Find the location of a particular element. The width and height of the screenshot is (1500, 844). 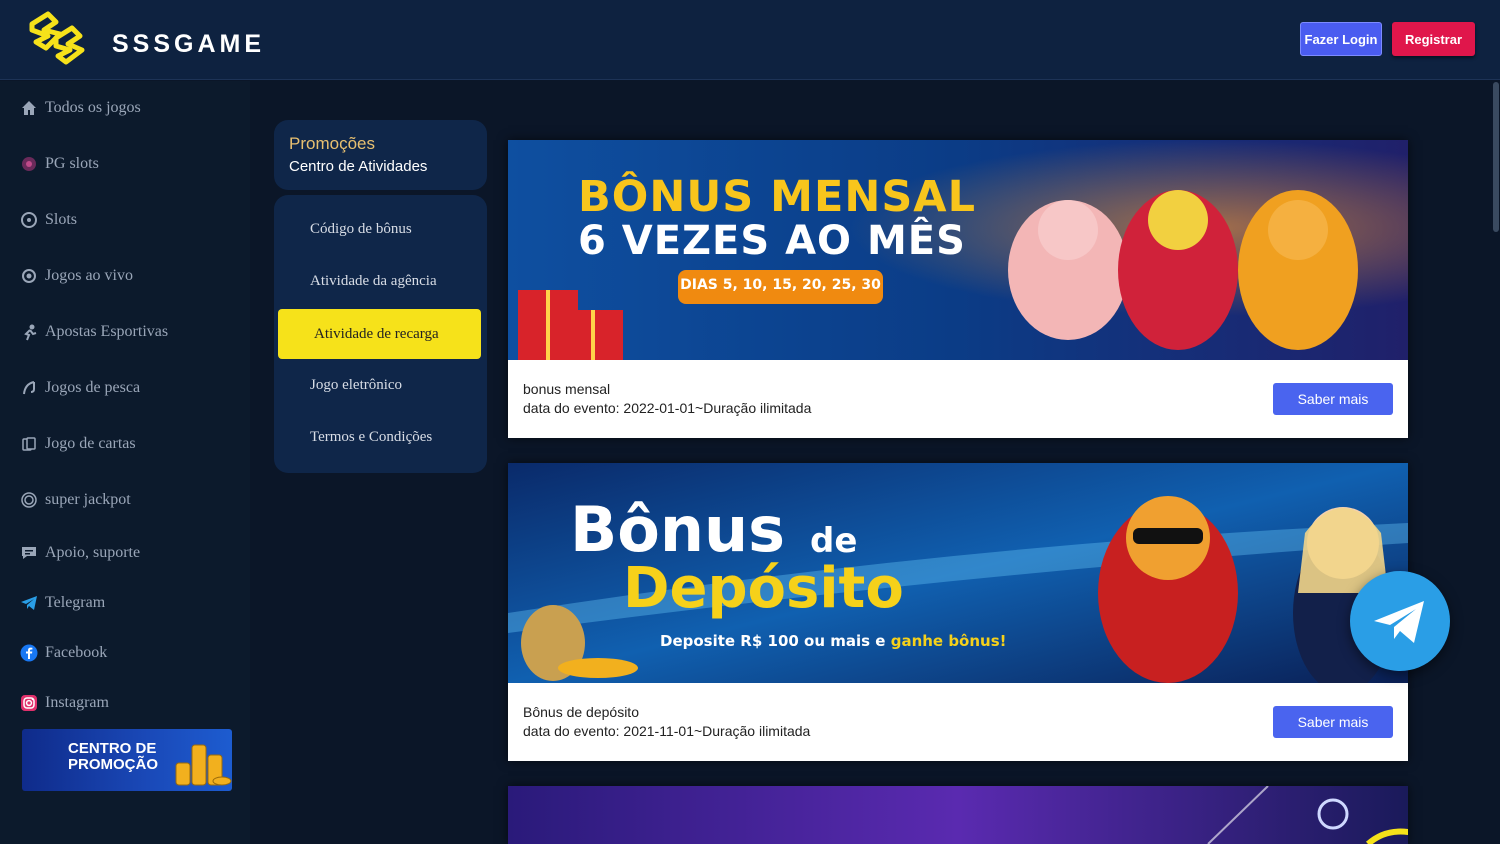

sidebar-item-sports: Apostas Esportivas is located at coordinates (94, 332).